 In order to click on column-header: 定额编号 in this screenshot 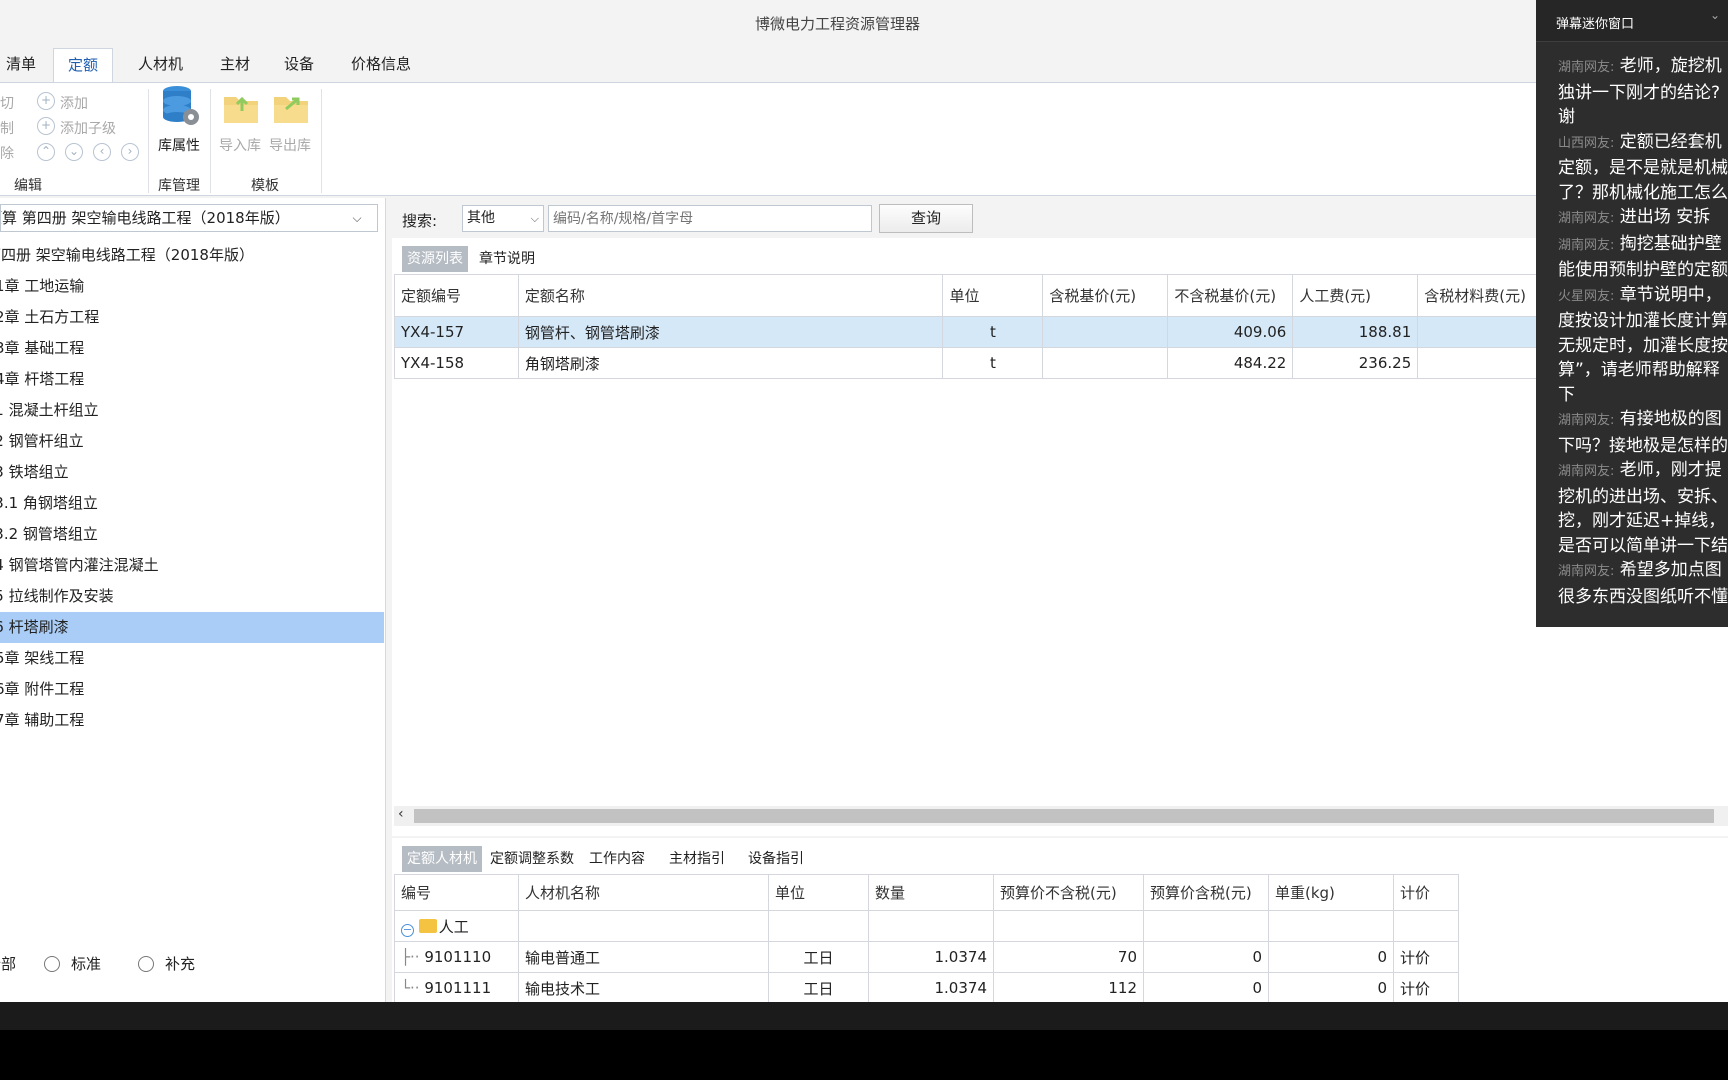, I will do `click(456, 295)`.